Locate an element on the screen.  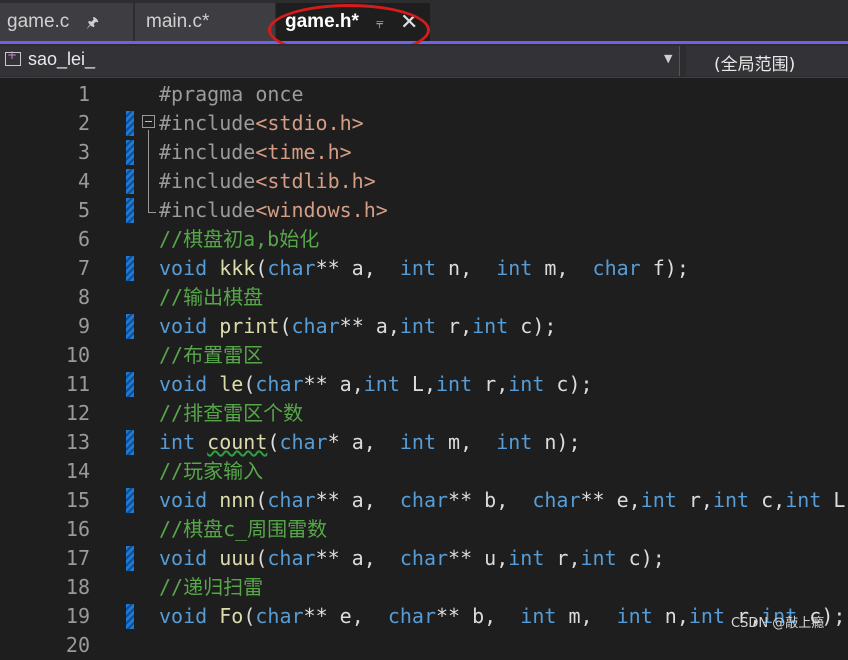
code-token: n, is located at coordinates (670, 616).